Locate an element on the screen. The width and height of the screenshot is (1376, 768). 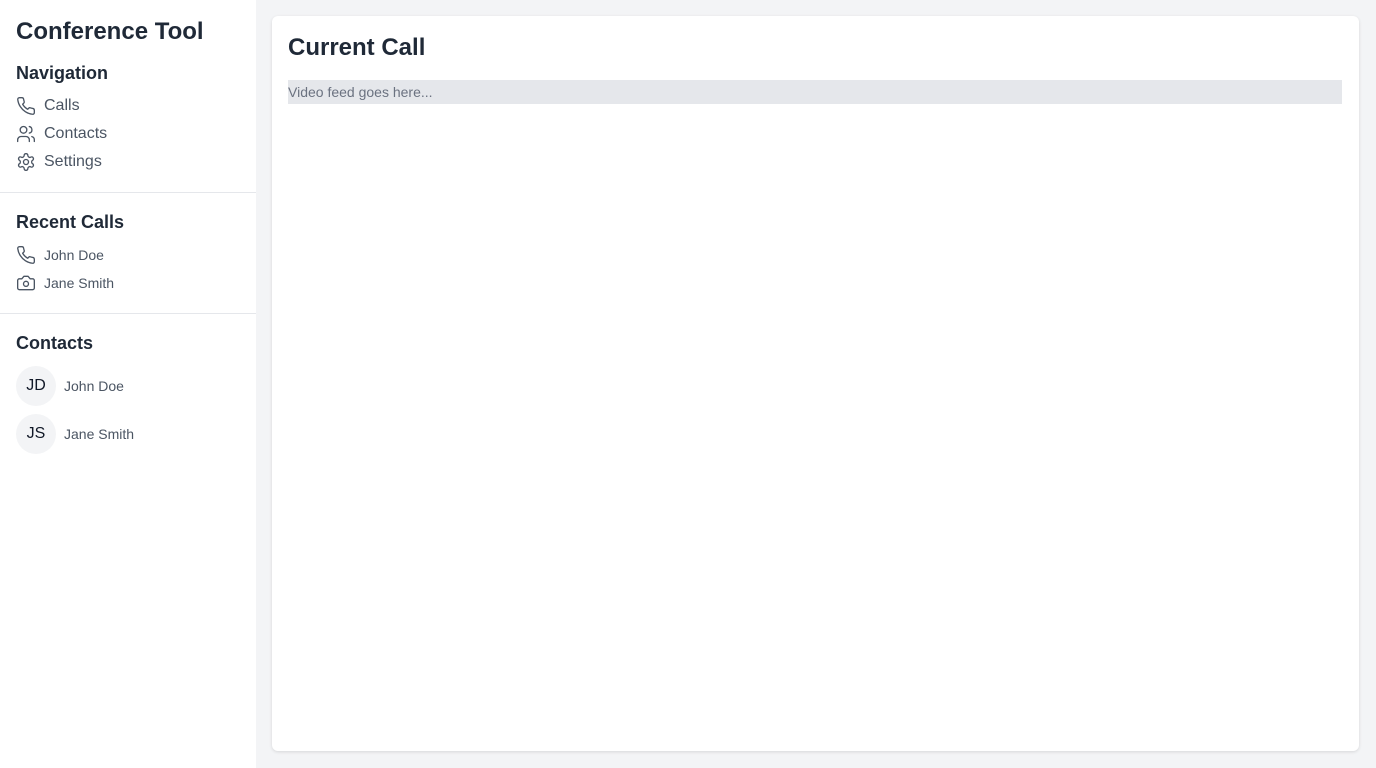
camera-icon is located at coordinates (26, 283).